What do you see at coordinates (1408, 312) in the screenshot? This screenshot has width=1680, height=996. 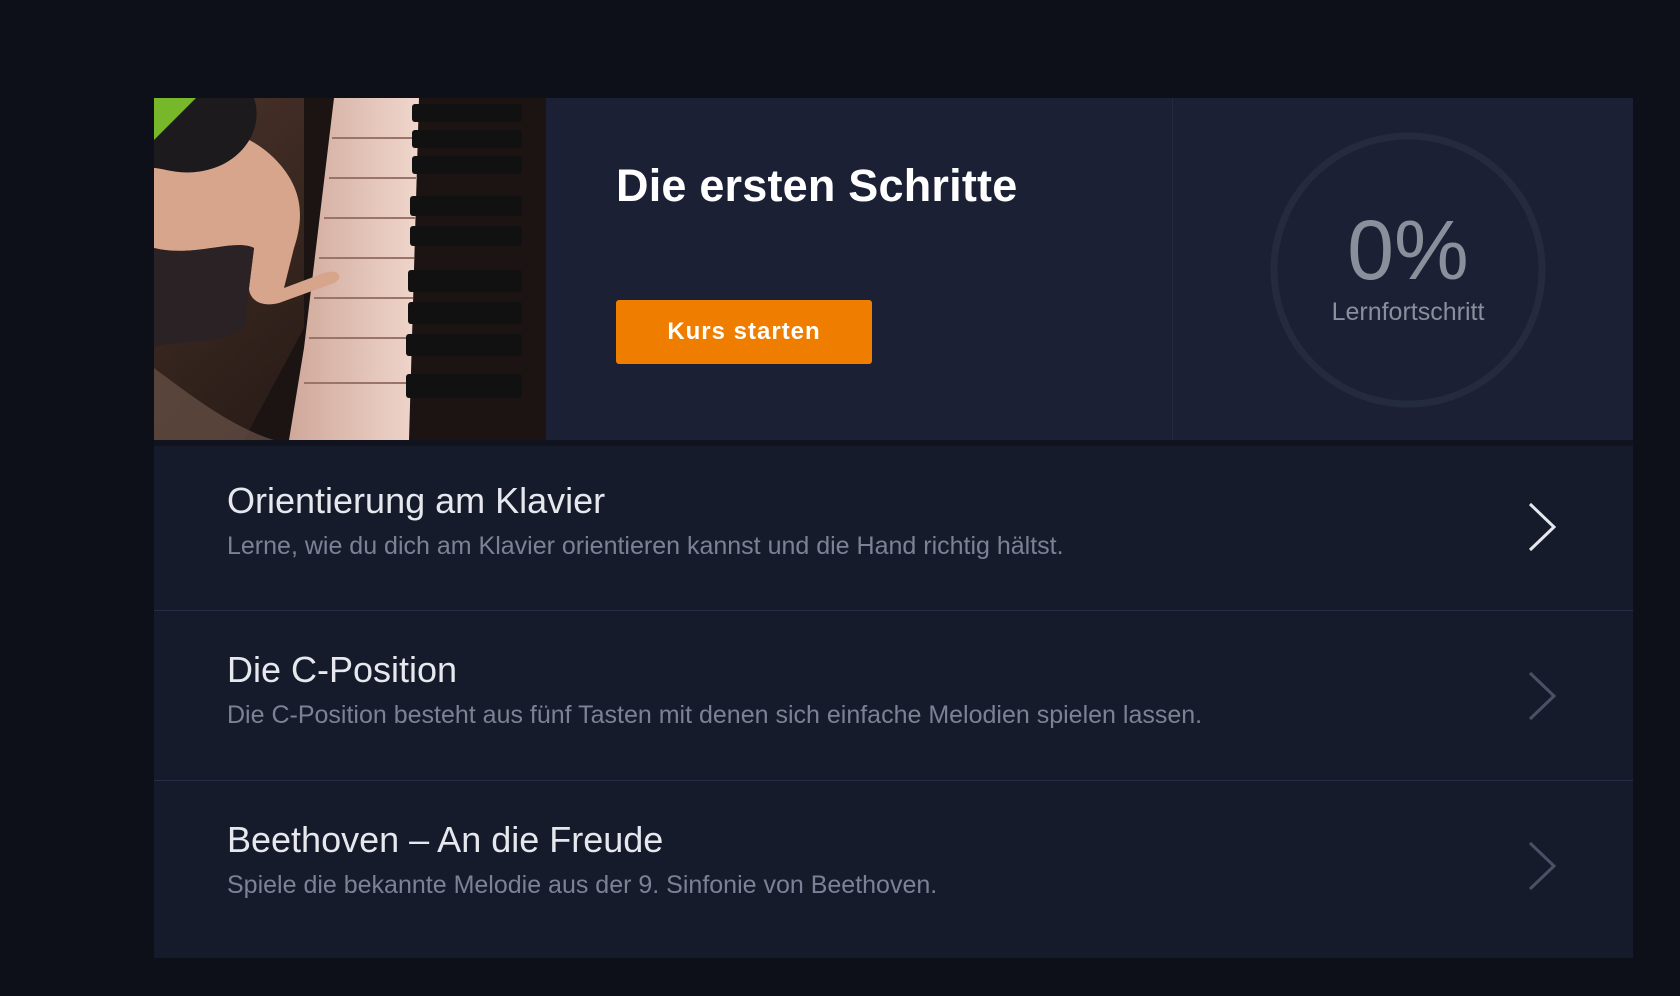 I see `progress-label: Lernfortschritt` at bounding box center [1408, 312].